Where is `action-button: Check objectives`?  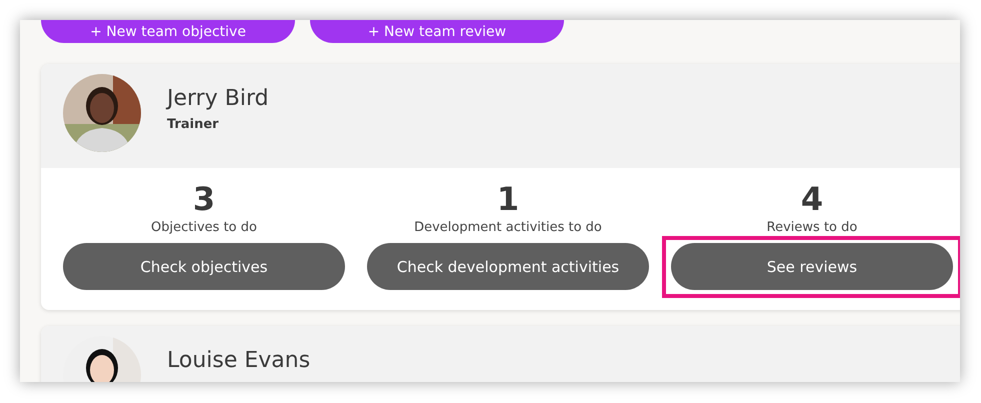
action-button: Check objectives is located at coordinates (204, 266).